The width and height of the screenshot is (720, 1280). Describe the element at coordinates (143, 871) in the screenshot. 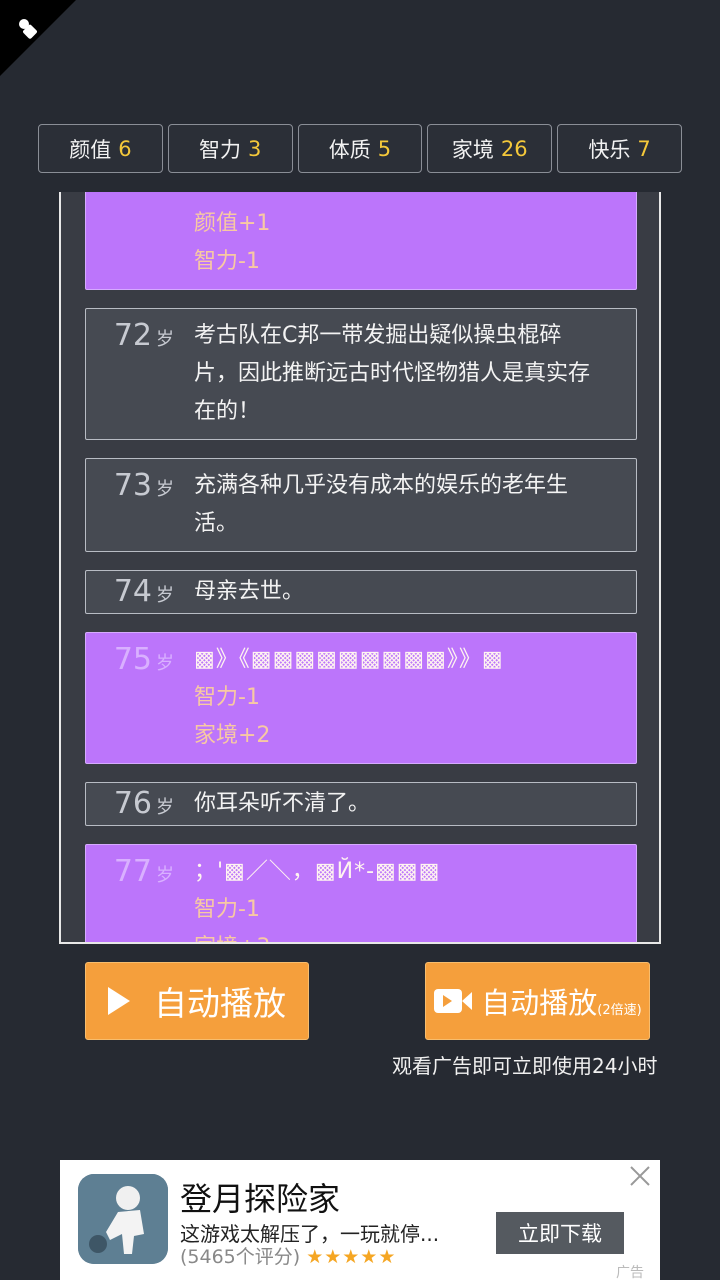

I see `event-age: 77 岁` at that location.